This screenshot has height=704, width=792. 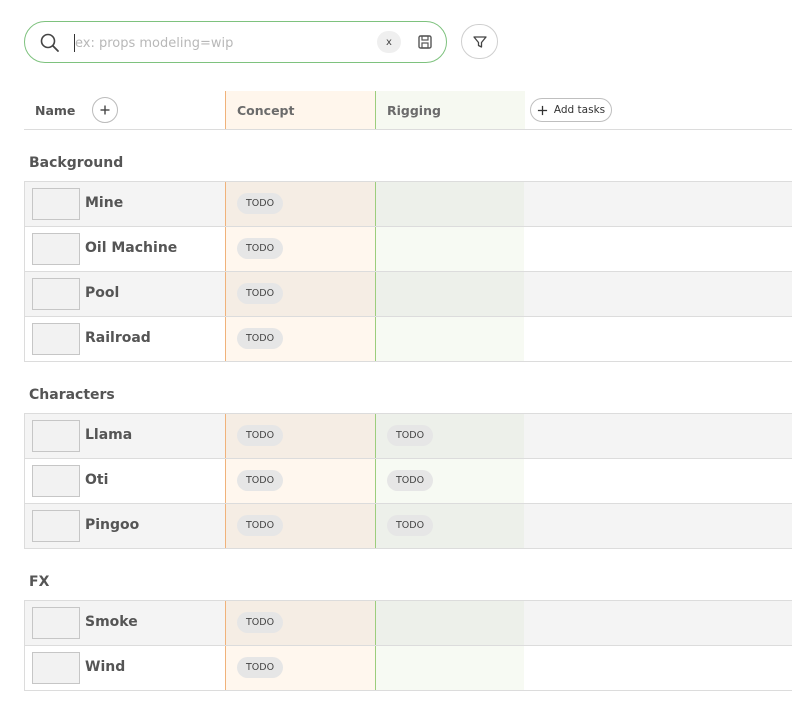 I want to click on table-row: Smoke TODO, so click(x=408, y=623).